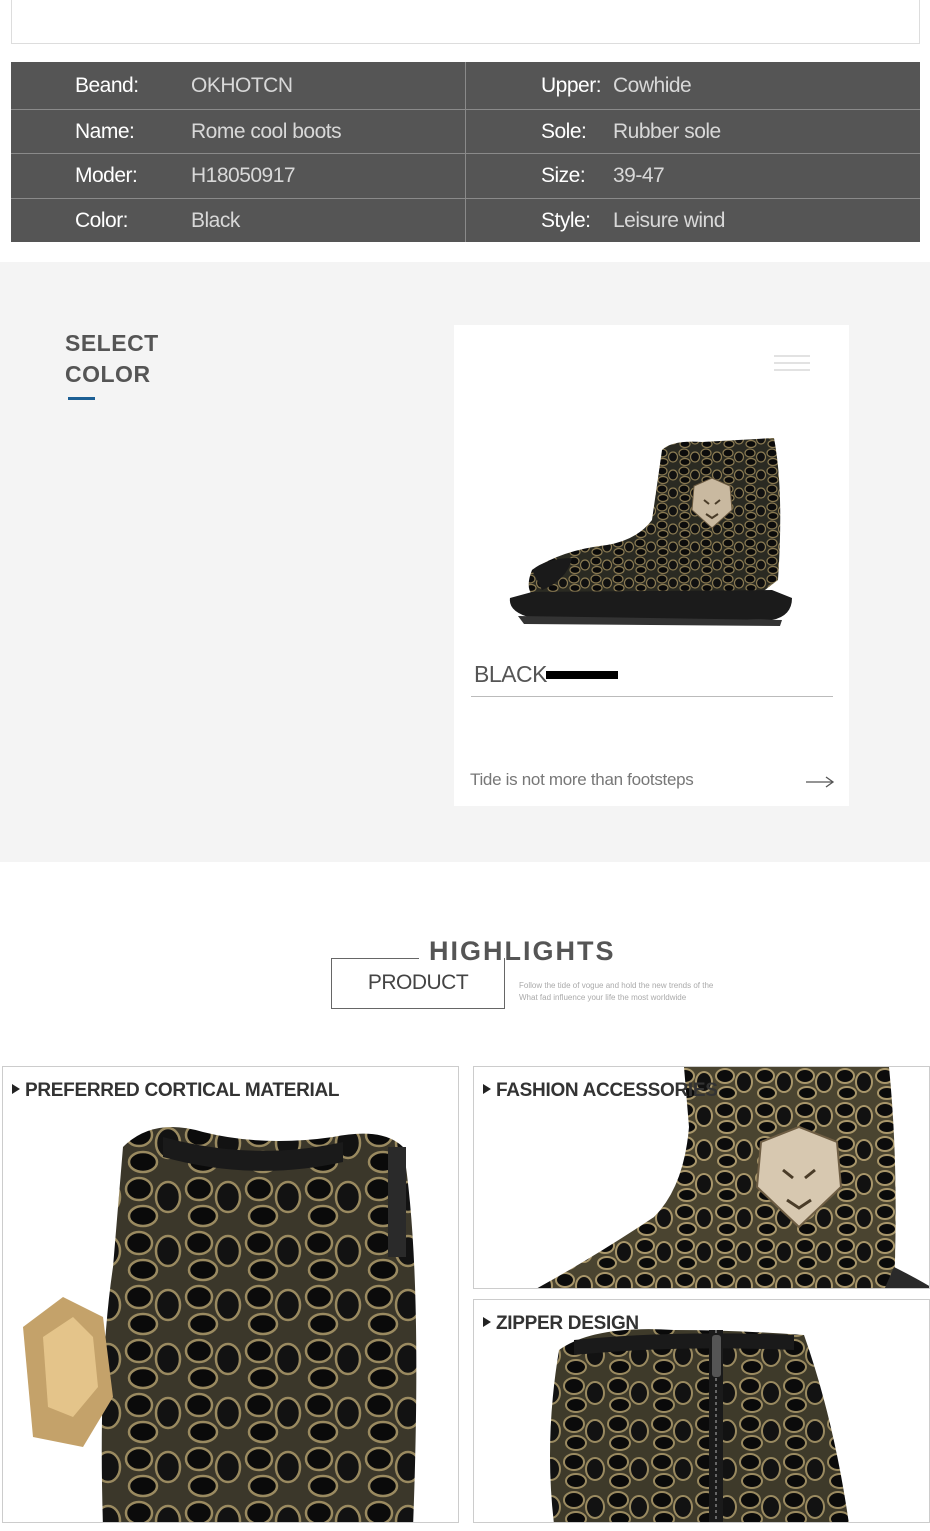  Describe the element at coordinates (107, 85) in the screenshot. I see `spec-key: Beand:` at that location.